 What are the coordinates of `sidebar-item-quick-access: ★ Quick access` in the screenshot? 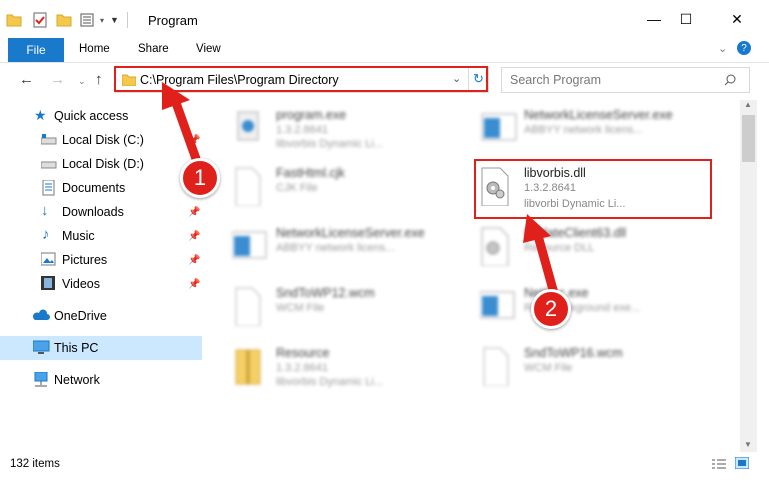 It's located at (101, 116).